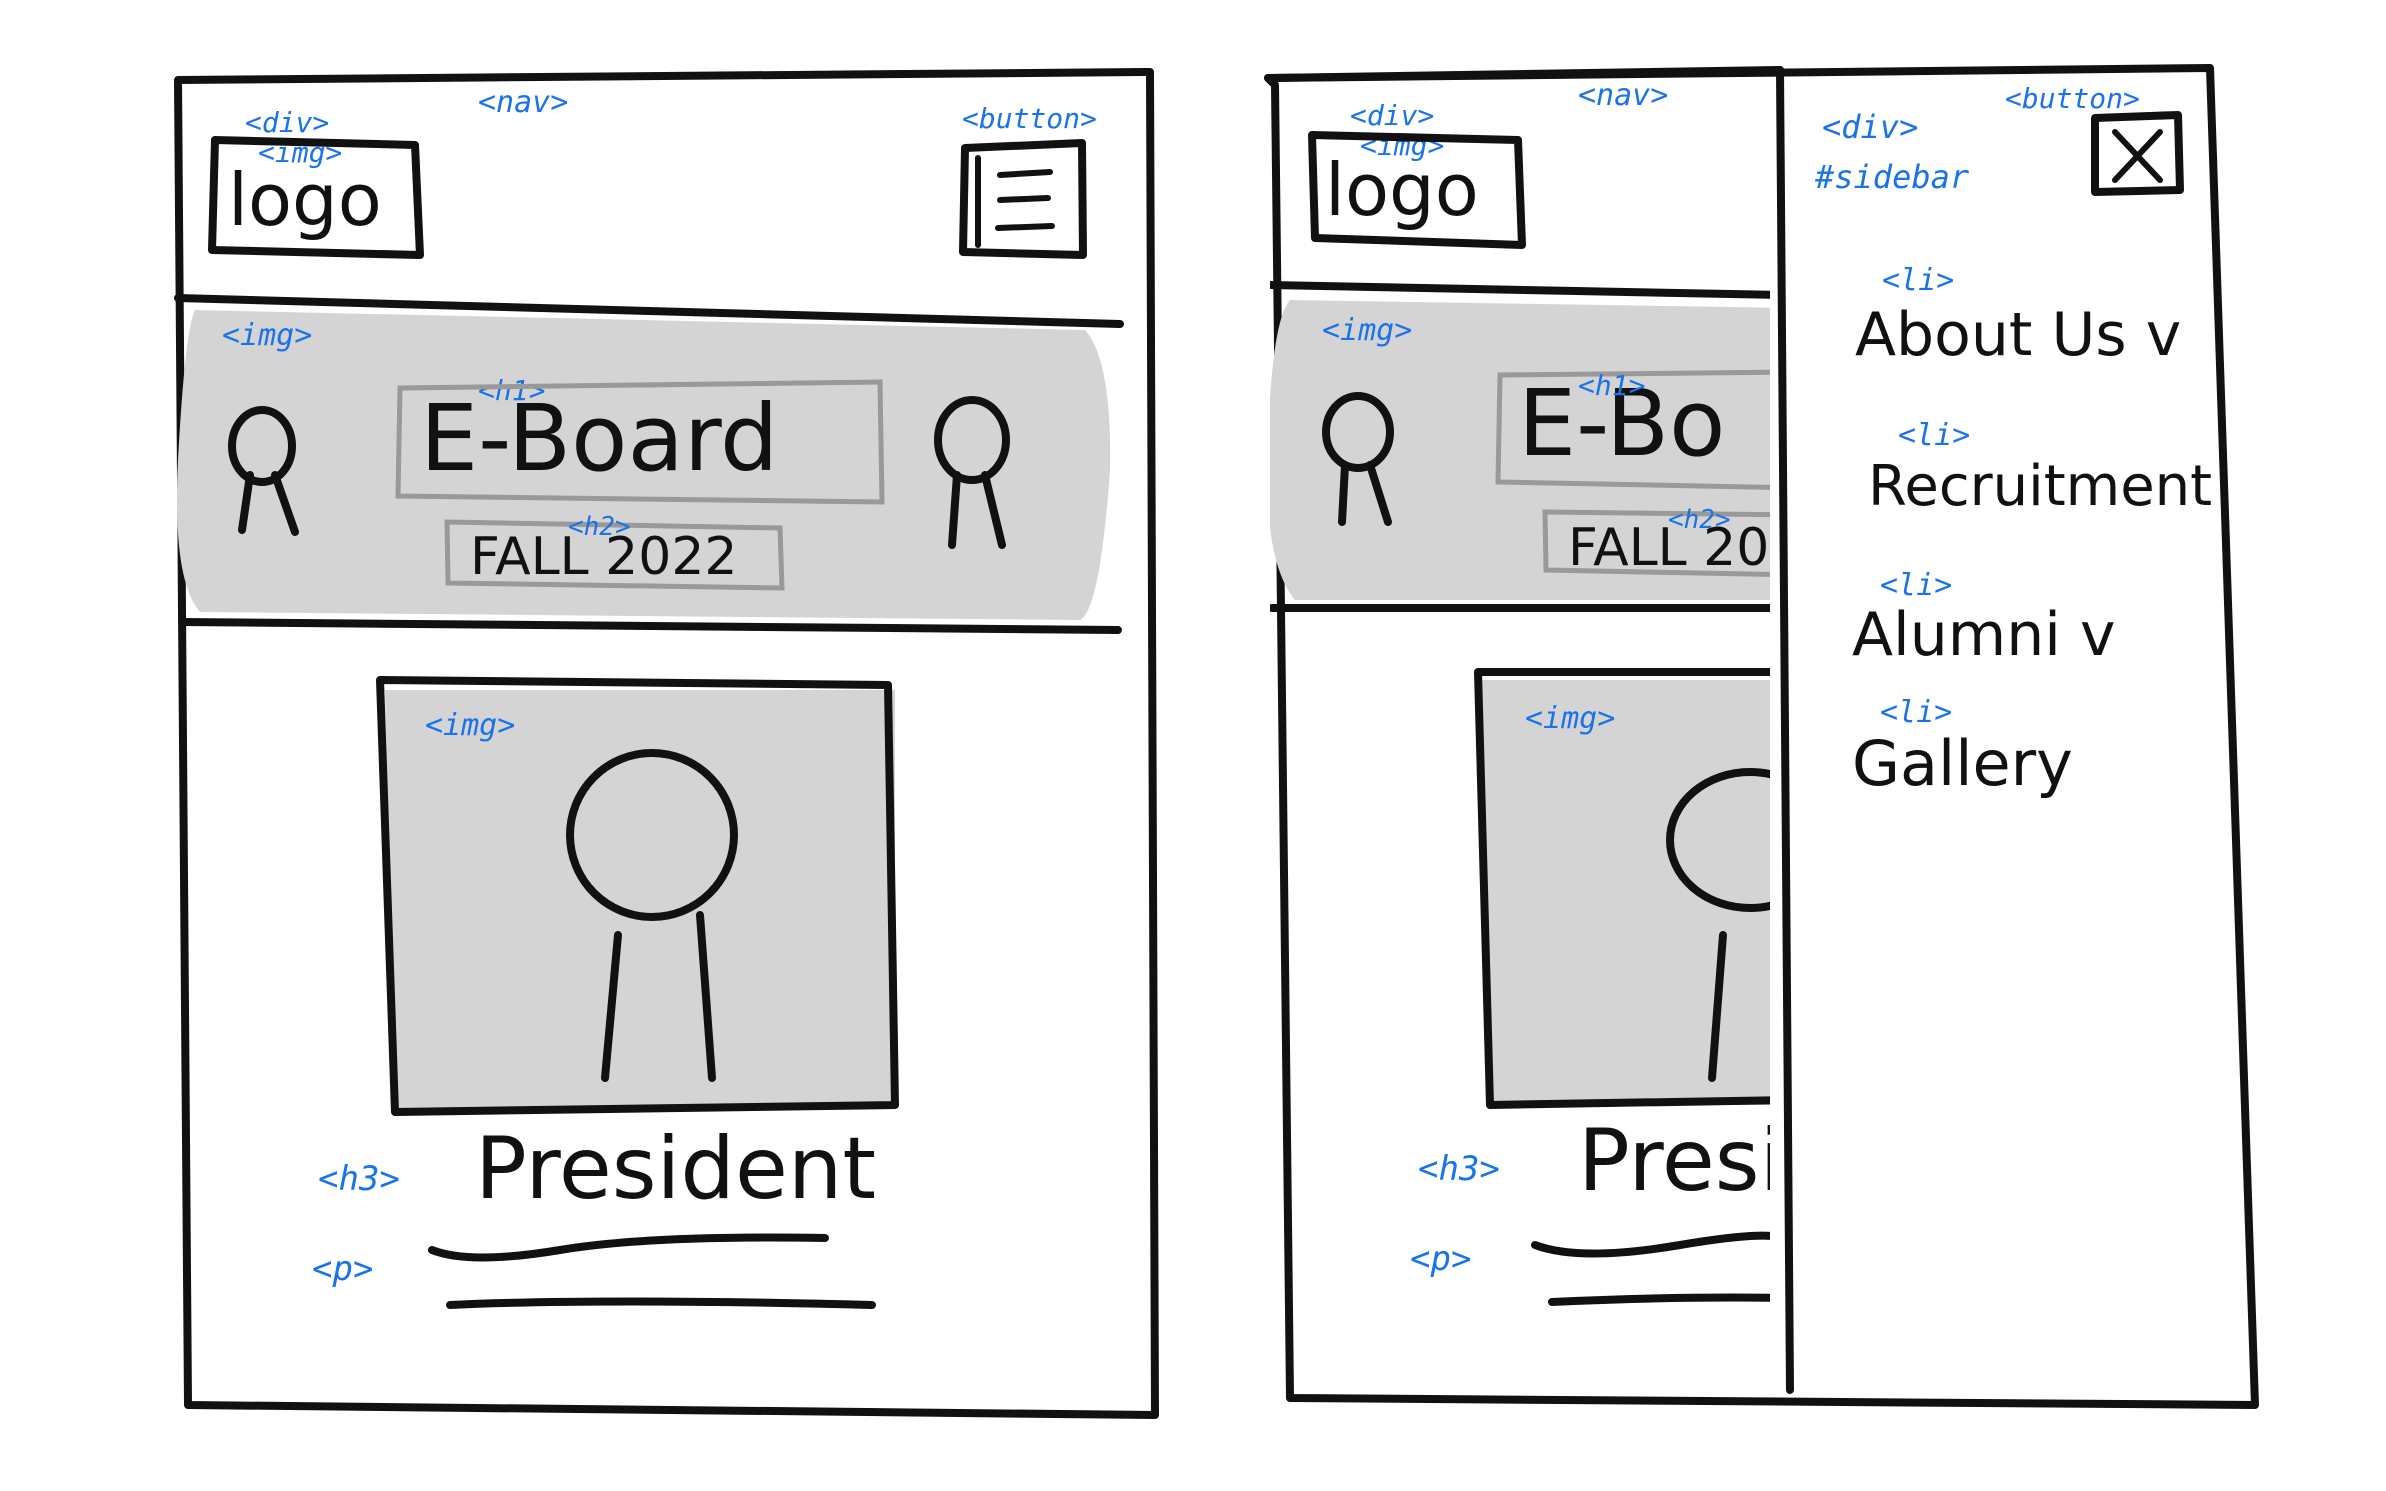 Image resolution: width=2386 pixels, height=1491 pixels. I want to click on role-title: President, so click(675, 1169).